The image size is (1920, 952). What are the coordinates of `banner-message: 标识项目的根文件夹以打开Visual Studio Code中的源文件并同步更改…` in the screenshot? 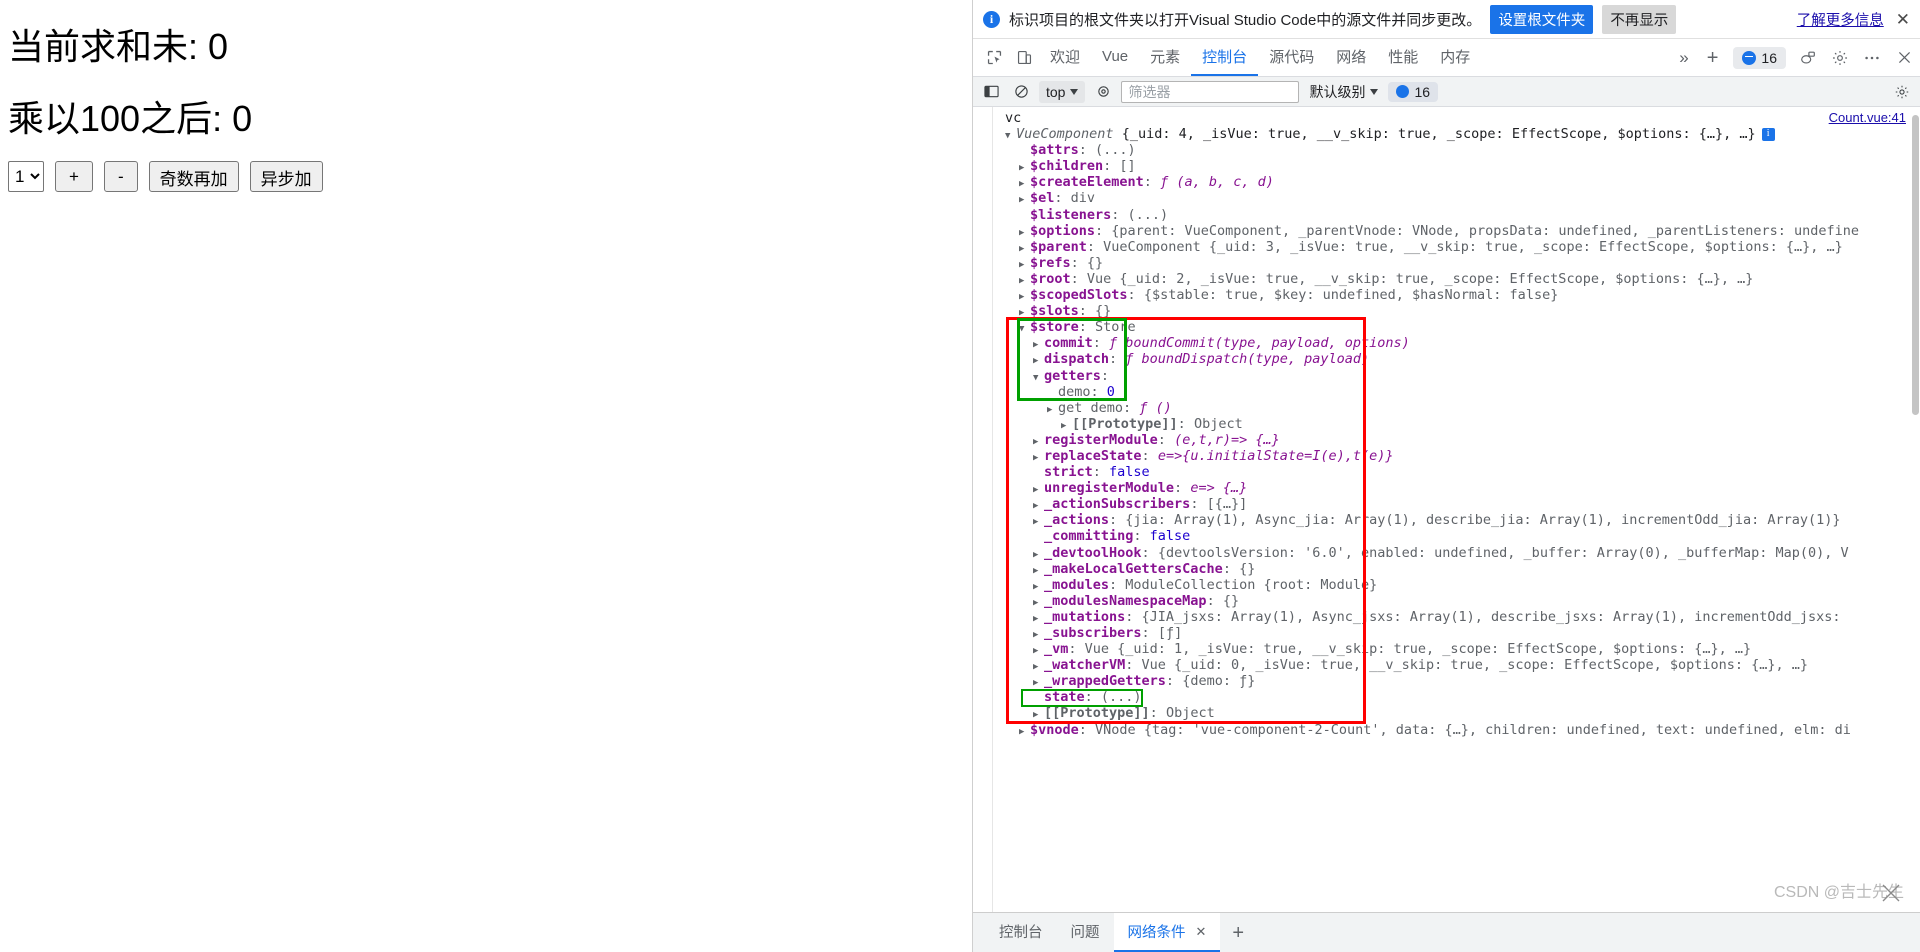 It's located at (1245, 20).